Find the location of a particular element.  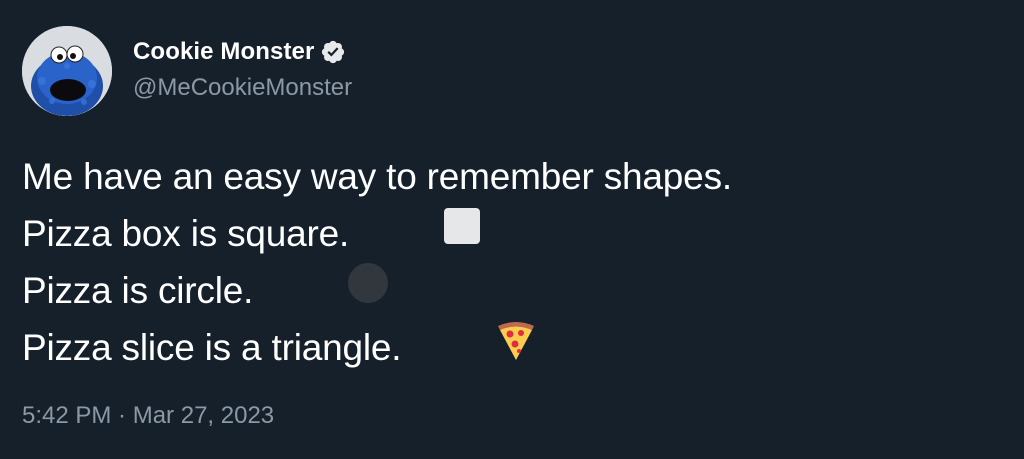

tweet-line-text: Pizza is circle. is located at coordinates (138, 290).